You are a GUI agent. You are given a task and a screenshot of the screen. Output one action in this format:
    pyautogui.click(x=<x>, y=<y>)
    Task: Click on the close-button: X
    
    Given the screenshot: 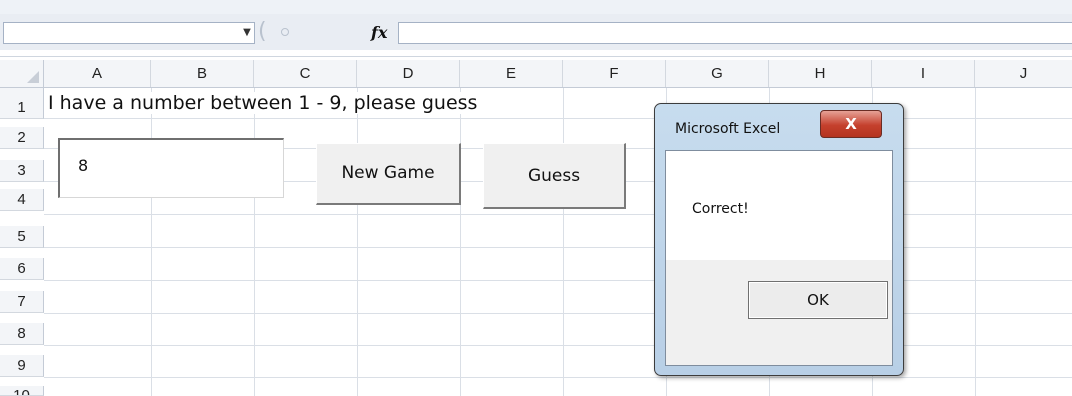 What is the action you would take?
    pyautogui.click(x=851, y=124)
    